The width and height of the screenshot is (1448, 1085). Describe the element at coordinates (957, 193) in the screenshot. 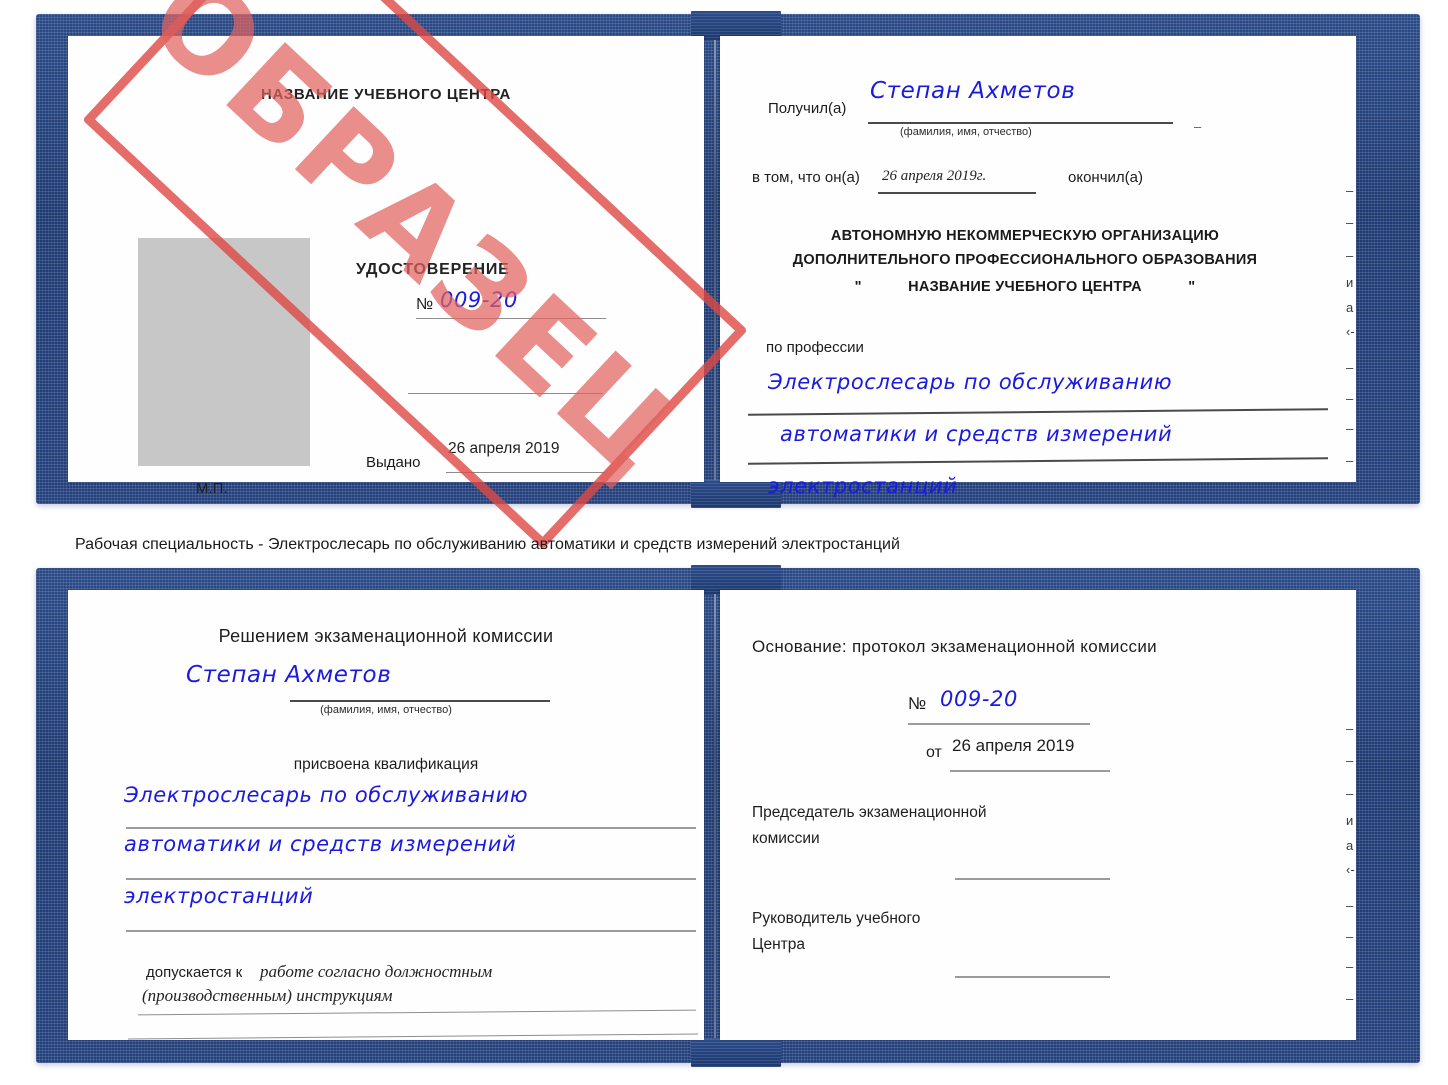

I see `in-that-rule` at that location.